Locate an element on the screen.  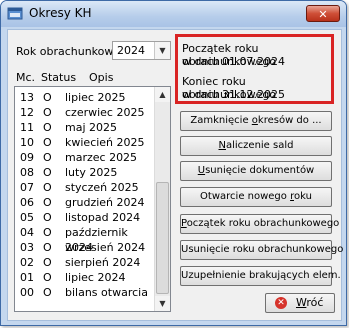
period-number: 12 is located at coordinates (27, 112).